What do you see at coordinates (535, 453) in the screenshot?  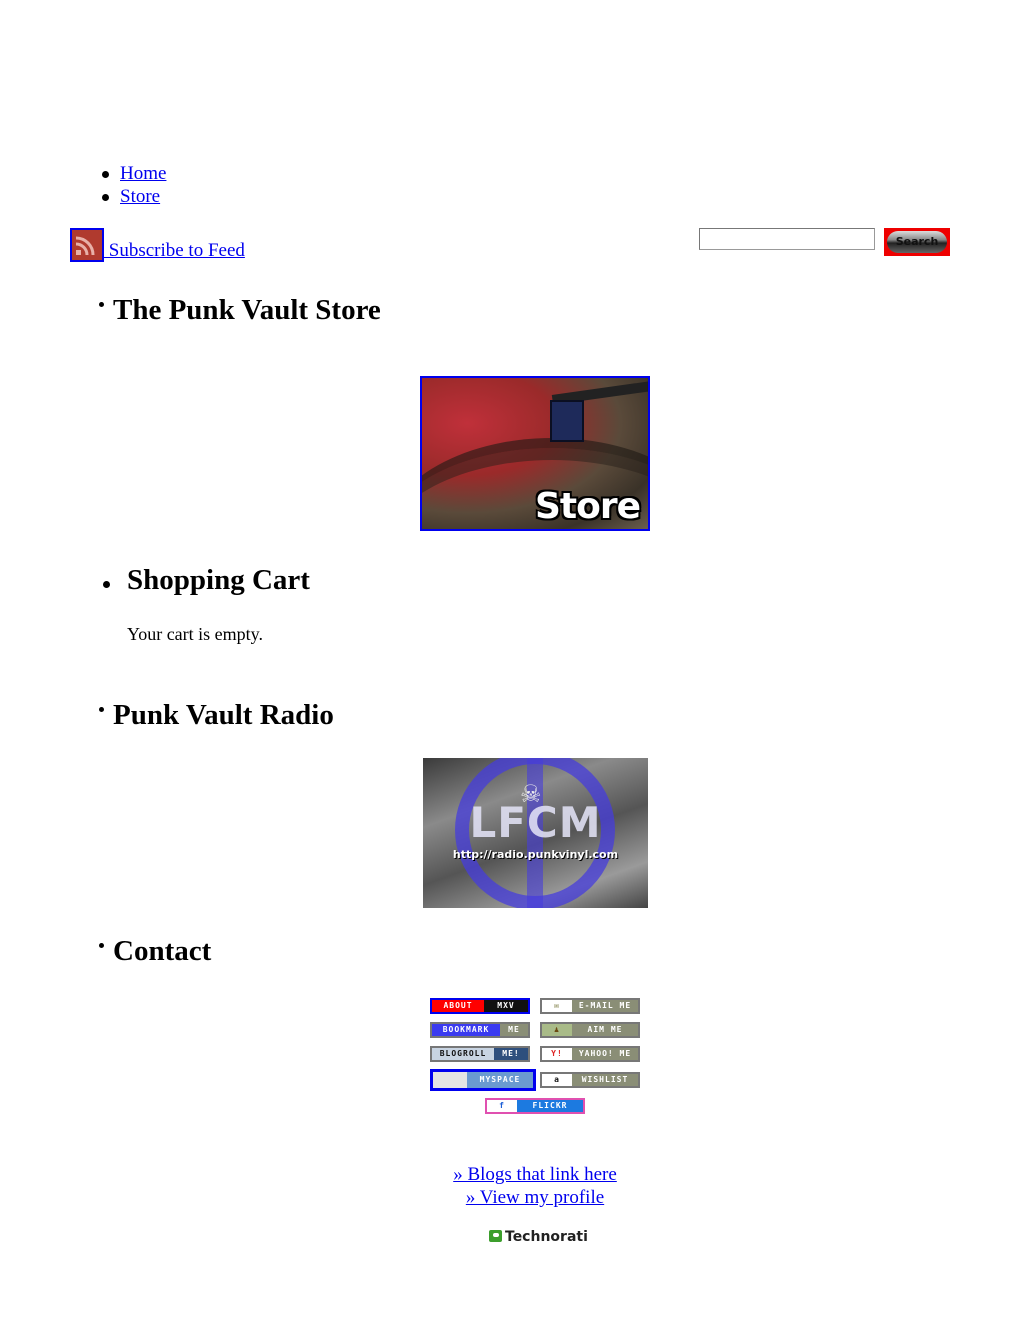 I see `store-image-link: Store` at bounding box center [535, 453].